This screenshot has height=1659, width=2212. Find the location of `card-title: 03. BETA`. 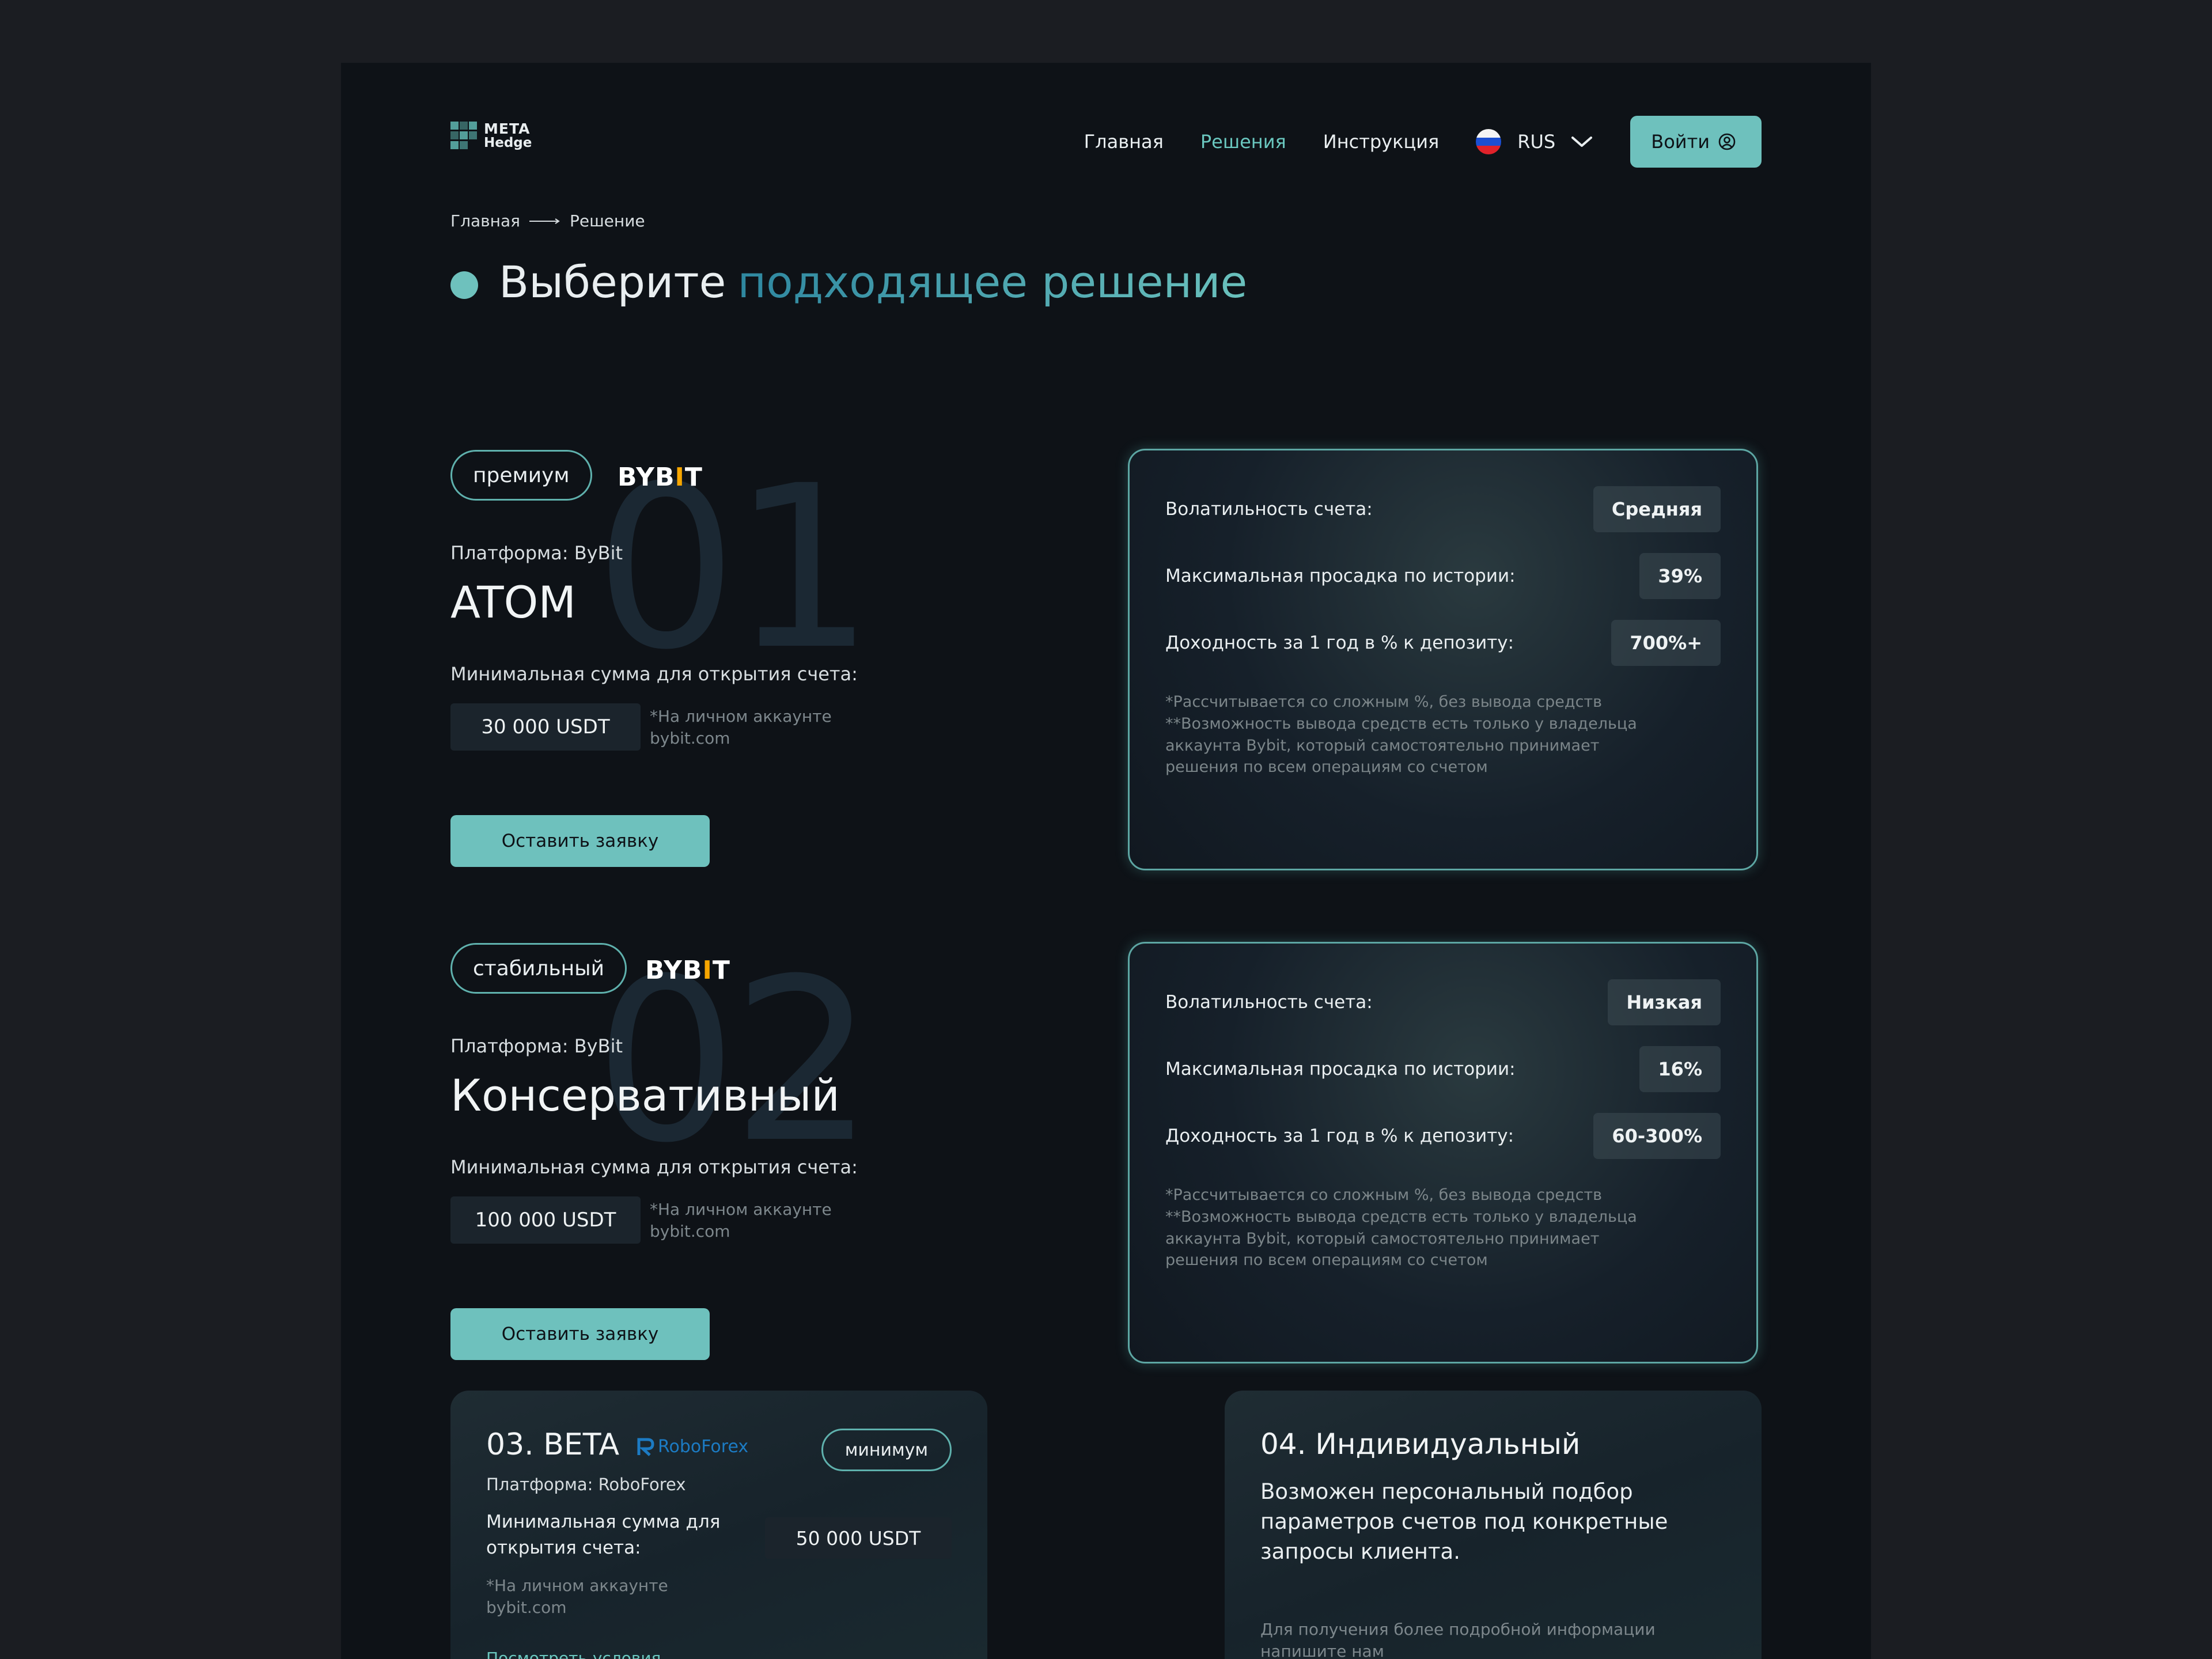

card-title: 03. BETA is located at coordinates (553, 1444).